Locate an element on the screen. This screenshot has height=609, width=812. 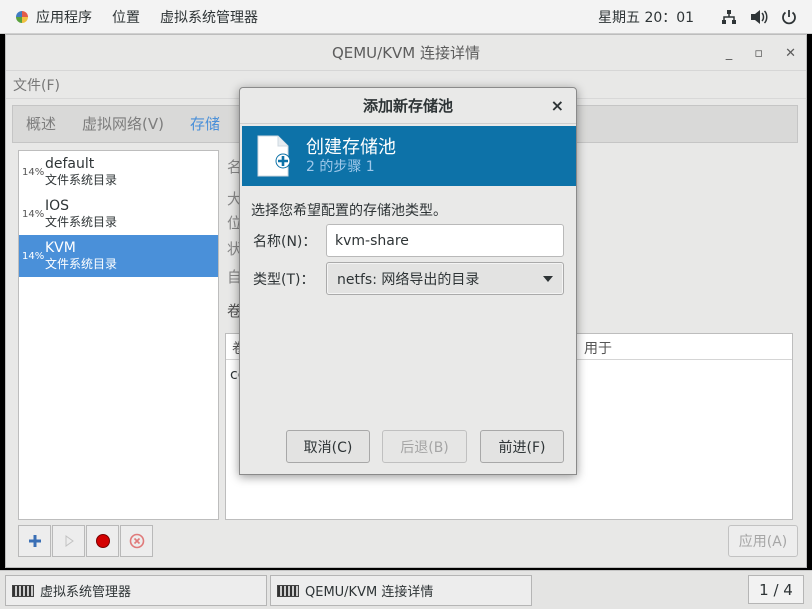
taskbar-item-label: 虚拟系统管理器 is located at coordinates (86, 592).